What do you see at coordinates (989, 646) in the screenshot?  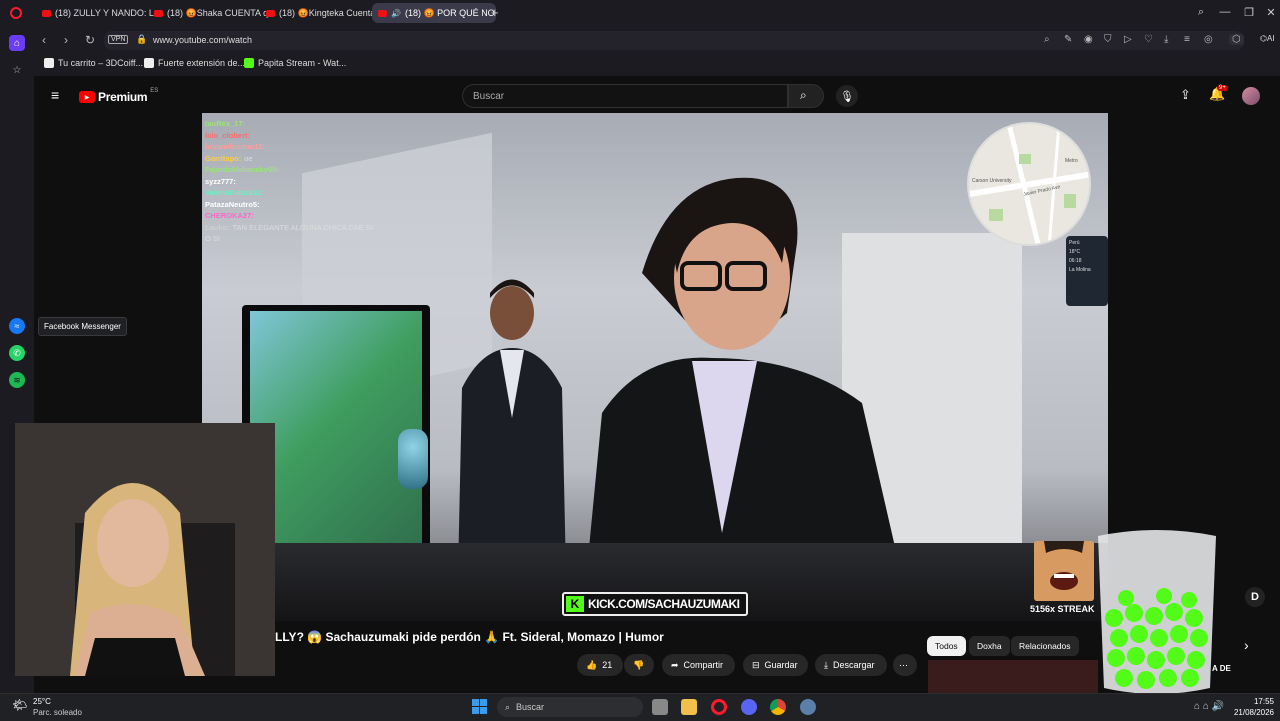 I see `chip-doxha: Doxha` at bounding box center [989, 646].